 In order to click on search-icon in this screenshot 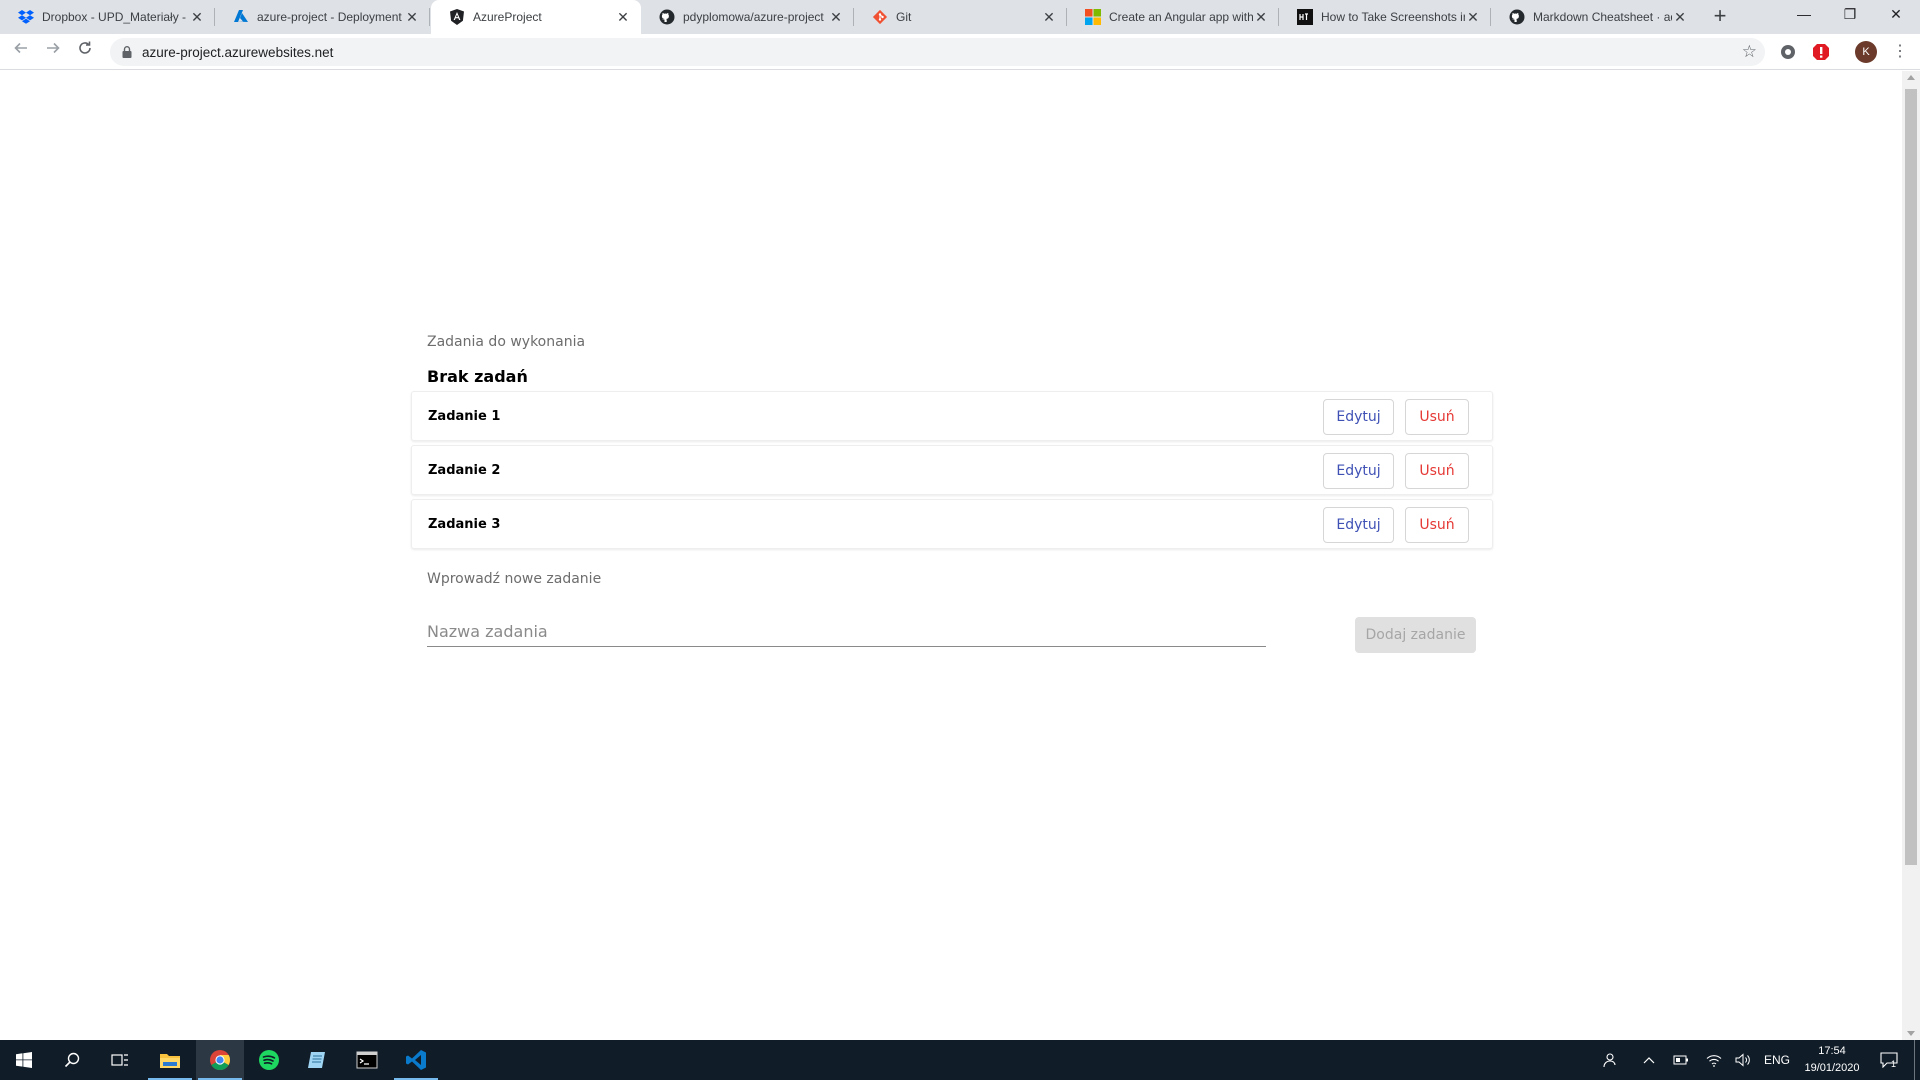, I will do `click(72, 1060)`.